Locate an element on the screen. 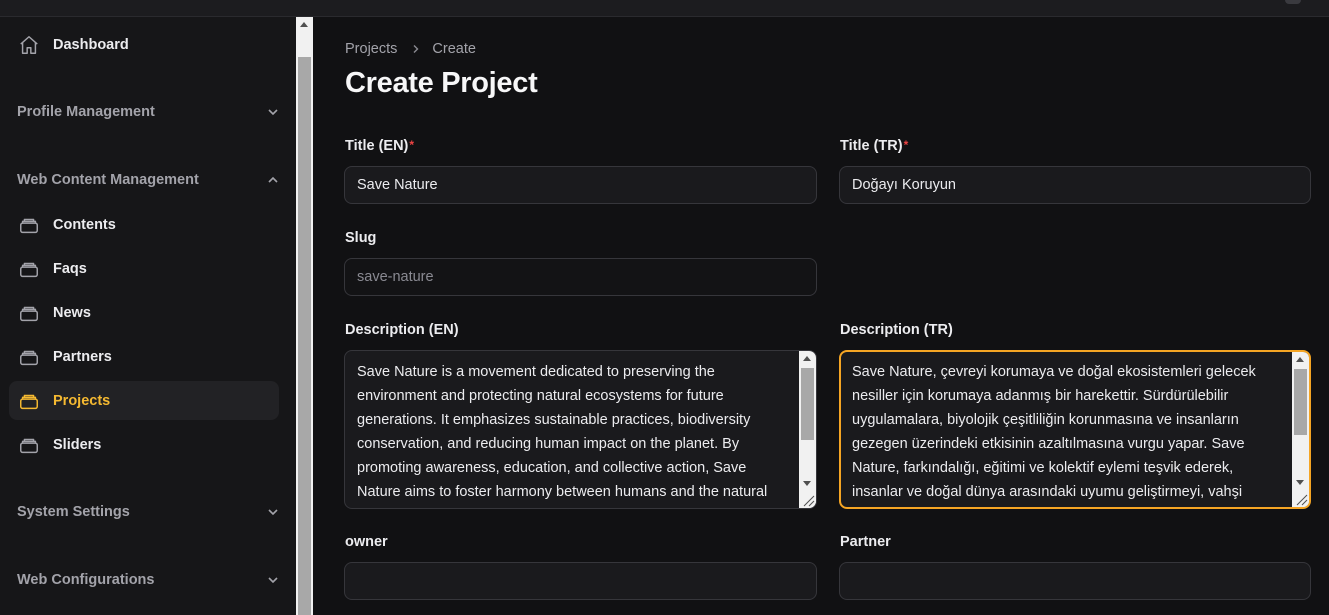 The width and height of the screenshot is (1329, 615). sidebar-group-web-configurations: Web Configurations is located at coordinates (148, 580).